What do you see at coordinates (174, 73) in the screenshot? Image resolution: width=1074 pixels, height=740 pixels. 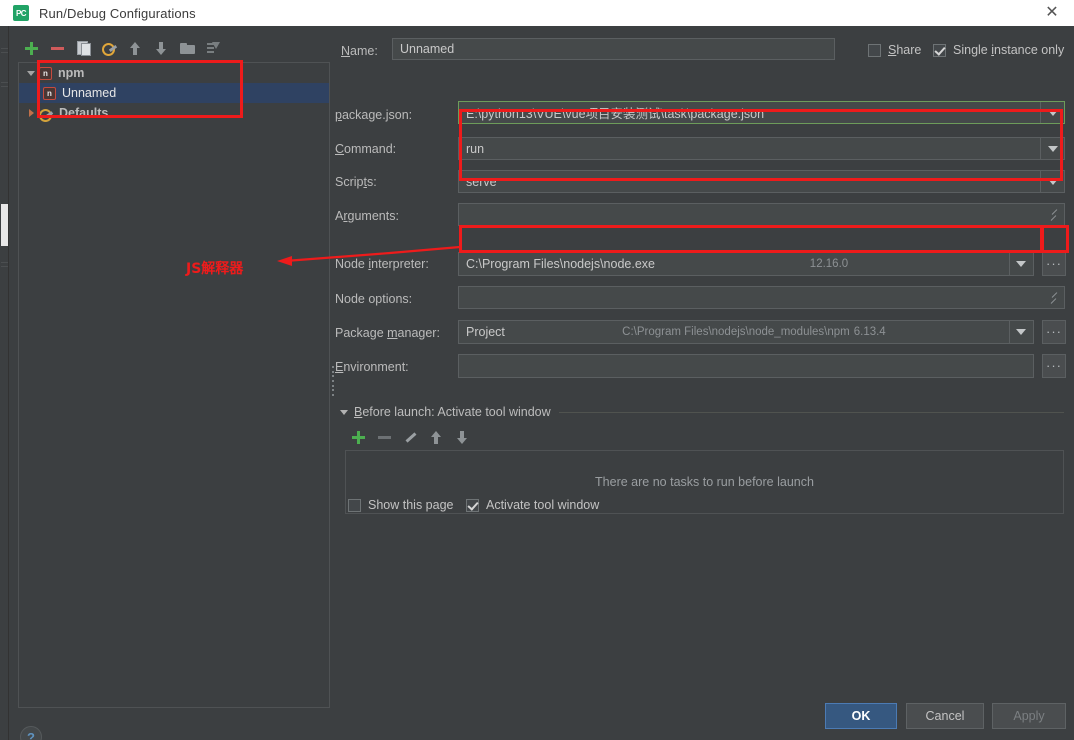 I see `tree-item-npm: n npm` at bounding box center [174, 73].